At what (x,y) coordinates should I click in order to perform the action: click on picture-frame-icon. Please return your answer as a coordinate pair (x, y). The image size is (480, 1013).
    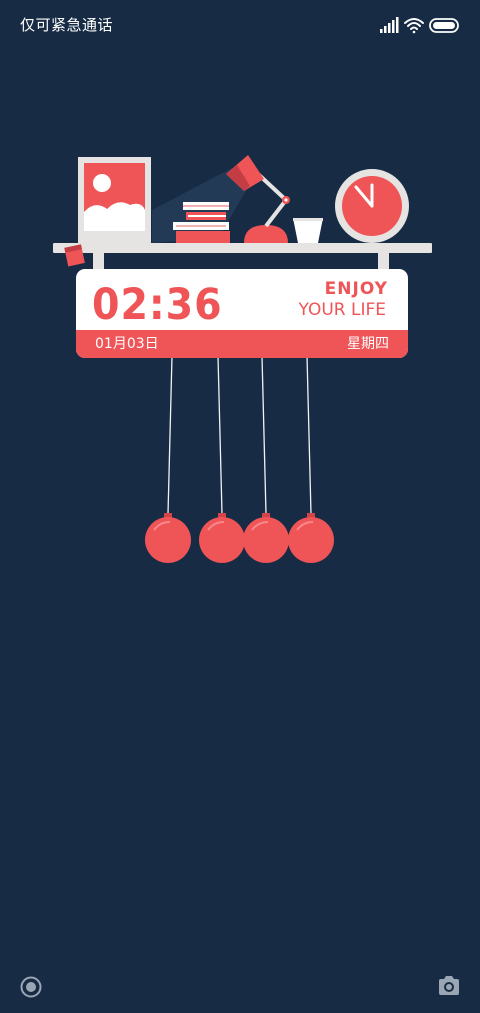
    Looking at the image, I should click on (114, 200).